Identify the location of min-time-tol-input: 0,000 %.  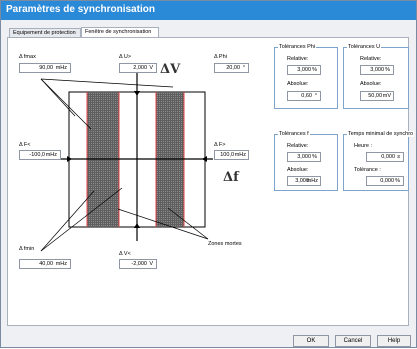
(385, 181).